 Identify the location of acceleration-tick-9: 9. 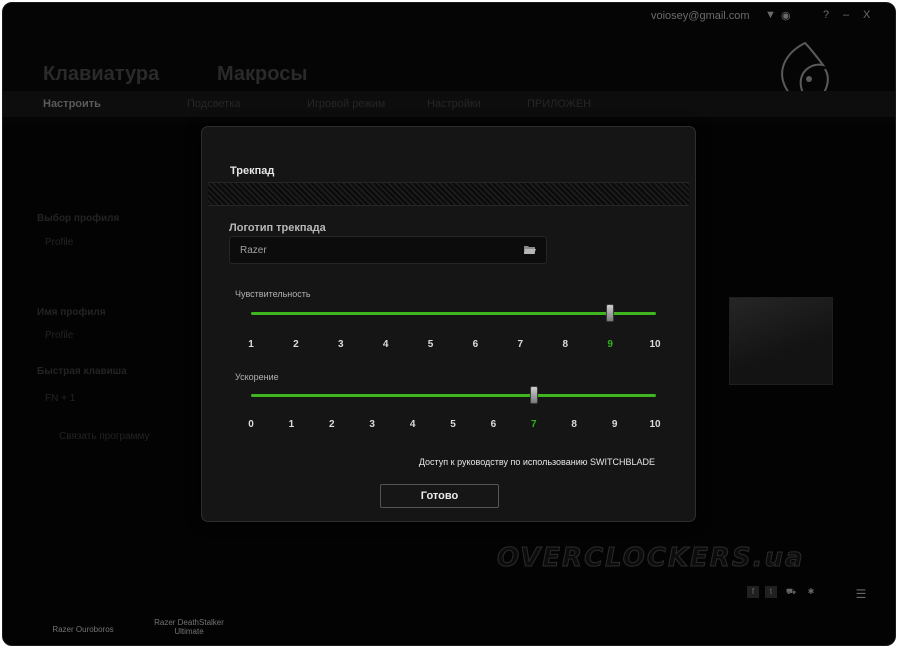
(614, 424).